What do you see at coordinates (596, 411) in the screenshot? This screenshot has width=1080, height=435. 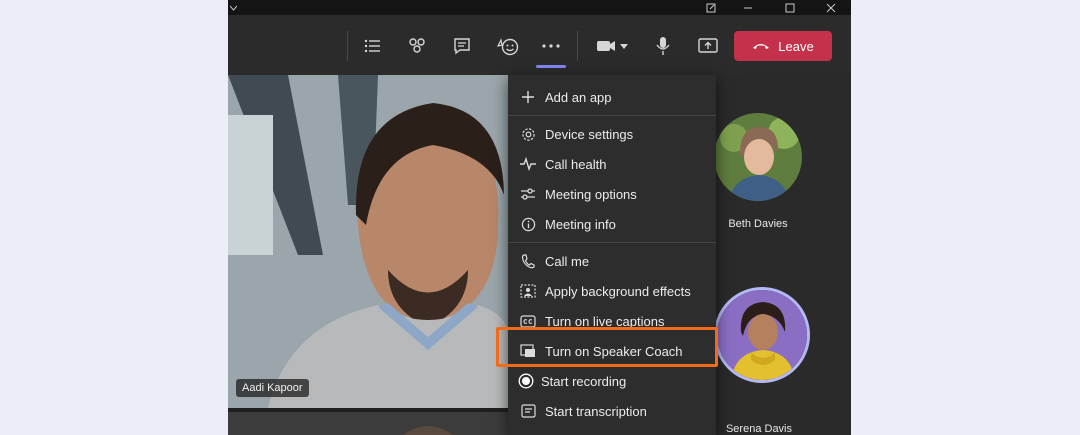 I see `menu-item-label: Start transcription` at bounding box center [596, 411].